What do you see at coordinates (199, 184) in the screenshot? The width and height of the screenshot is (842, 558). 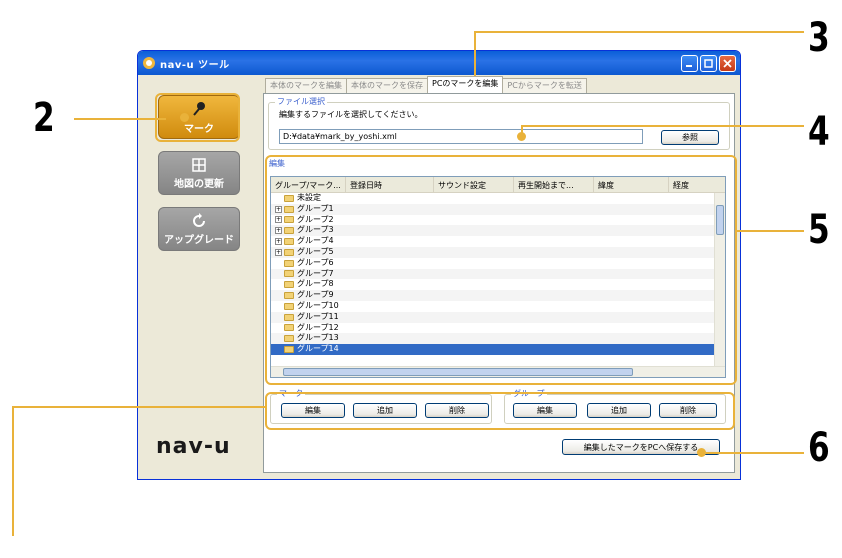 I see `sidebar-item-label: 地図の更新` at bounding box center [199, 184].